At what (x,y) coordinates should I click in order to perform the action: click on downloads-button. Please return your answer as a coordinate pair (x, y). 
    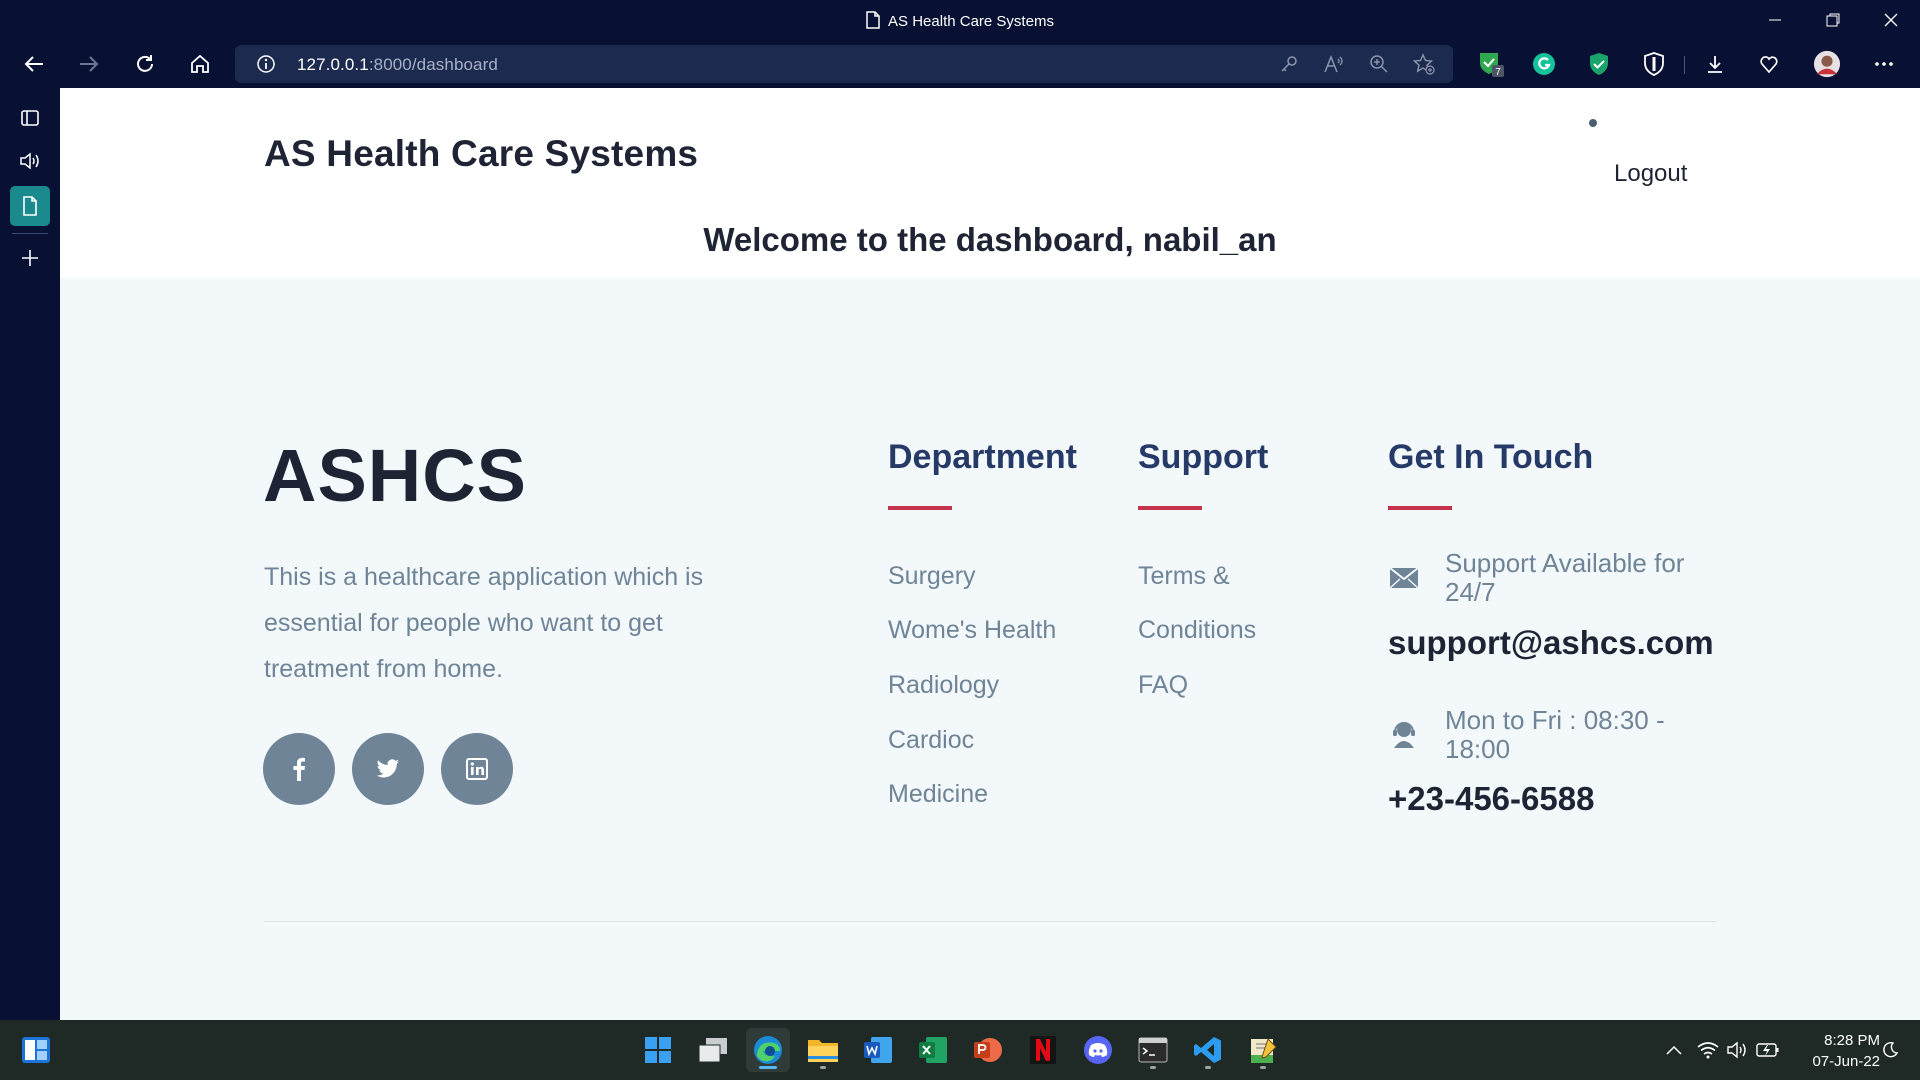
    Looking at the image, I should click on (1715, 64).